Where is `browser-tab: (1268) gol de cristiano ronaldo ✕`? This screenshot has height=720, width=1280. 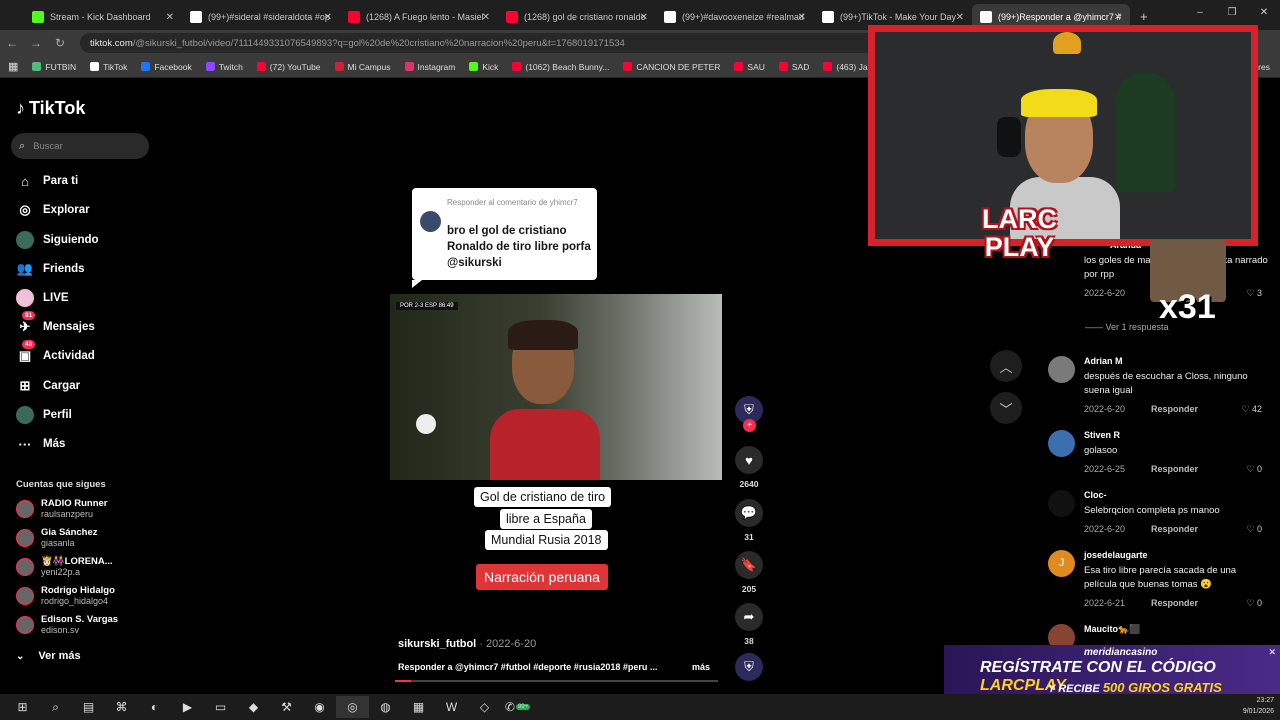 browser-tab: (1268) gol de cristiano ronaldo ✕ is located at coordinates (577, 17).